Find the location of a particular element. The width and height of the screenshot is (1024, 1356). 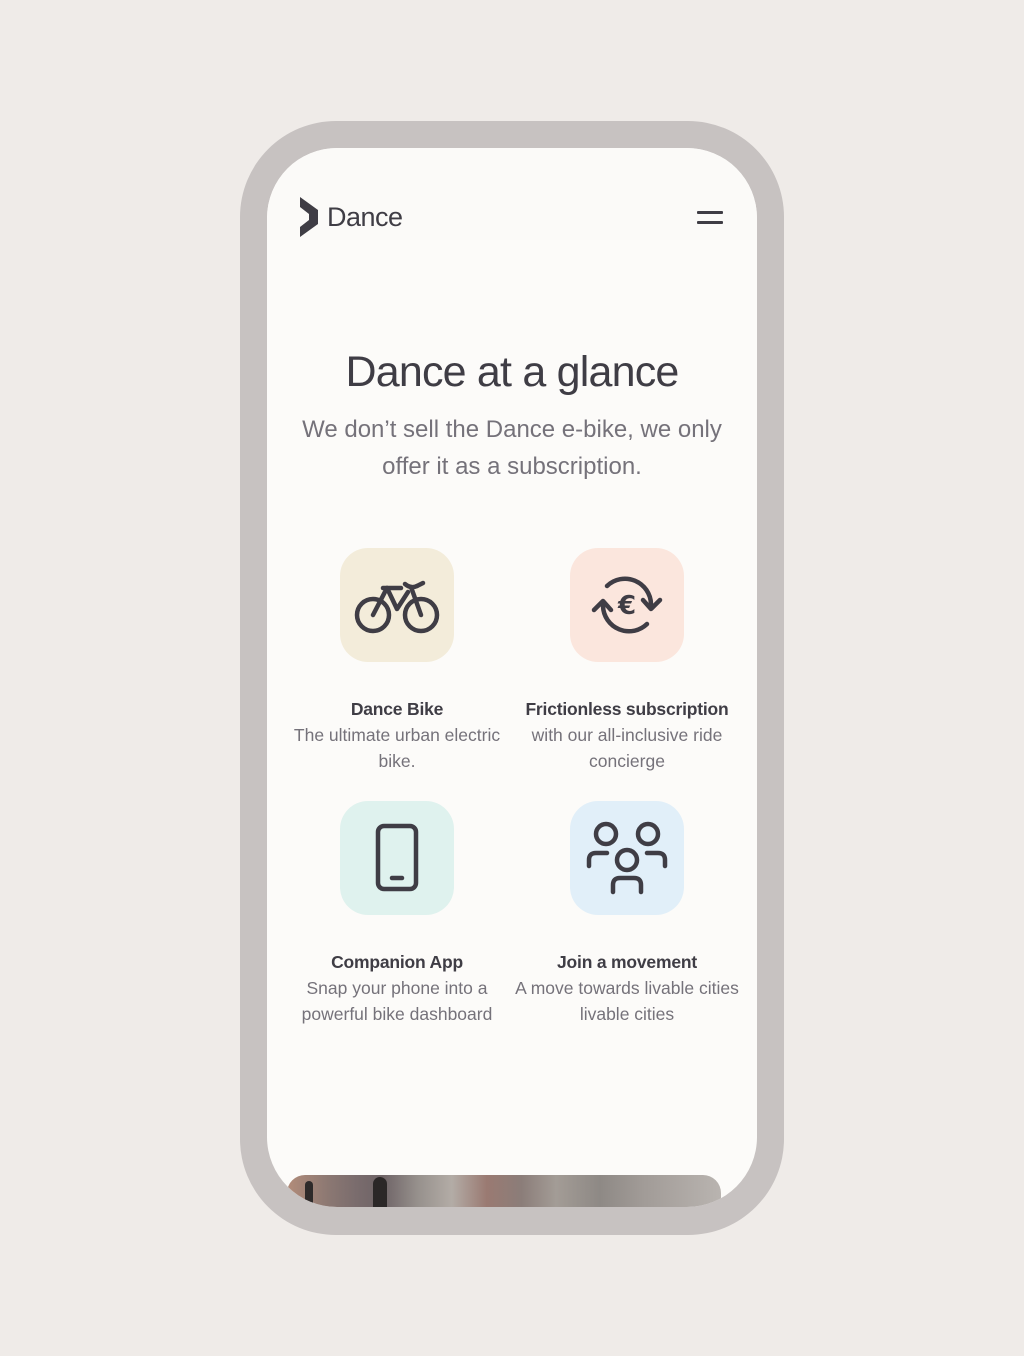

brand-logo: Dance is located at coordinates (350, 217).